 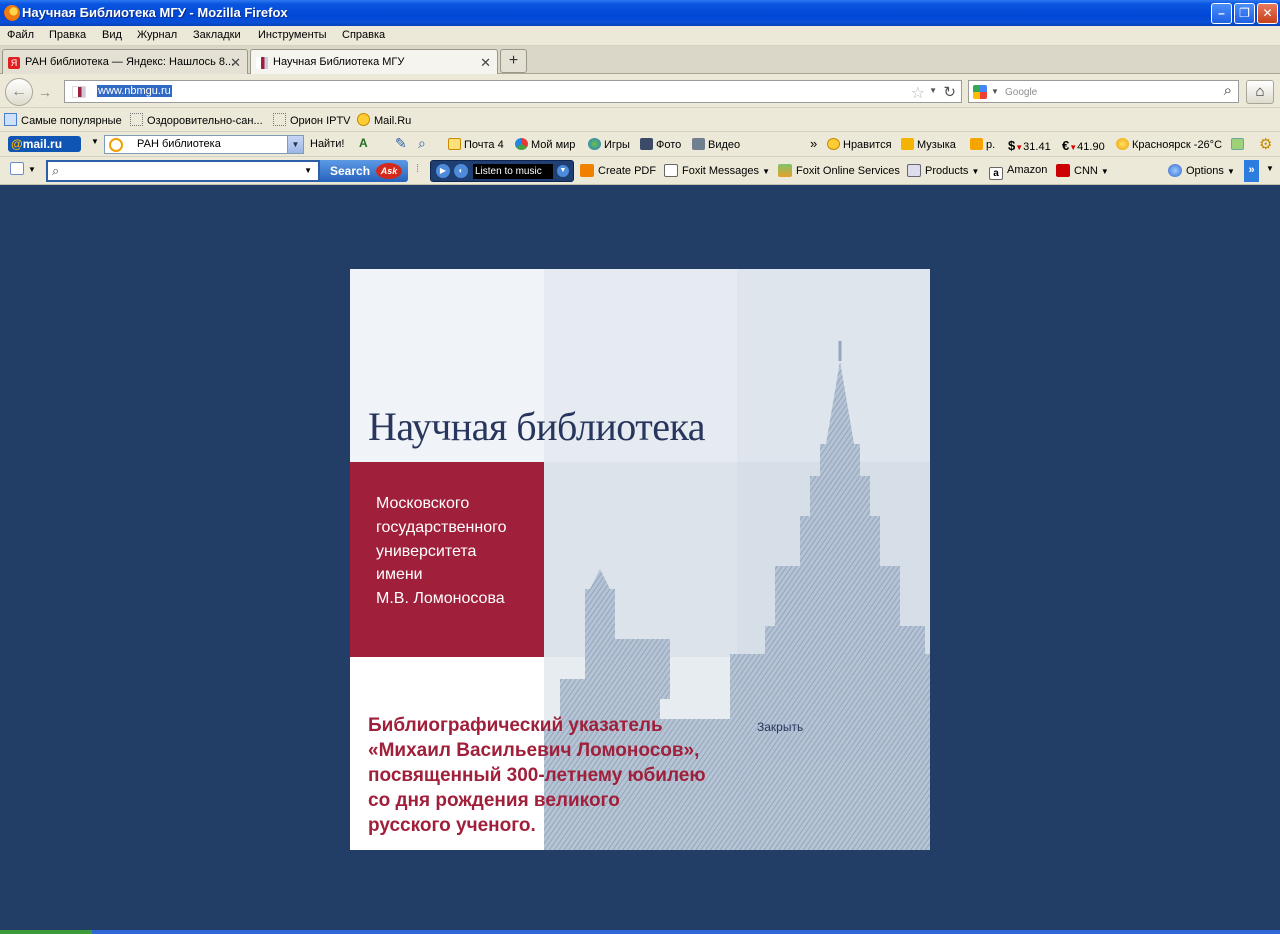 I want to click on amazon-icon: a, so click(x=996, y=173).